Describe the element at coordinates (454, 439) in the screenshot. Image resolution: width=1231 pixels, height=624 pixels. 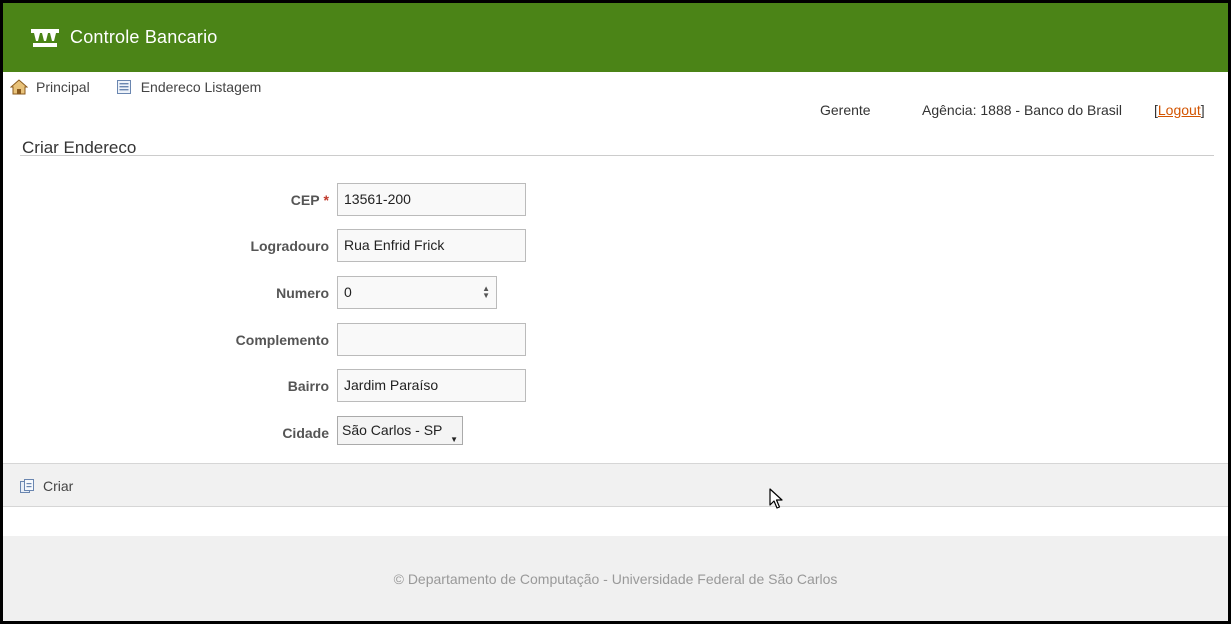
I see `chevron-down-icon: ▼` at that location.